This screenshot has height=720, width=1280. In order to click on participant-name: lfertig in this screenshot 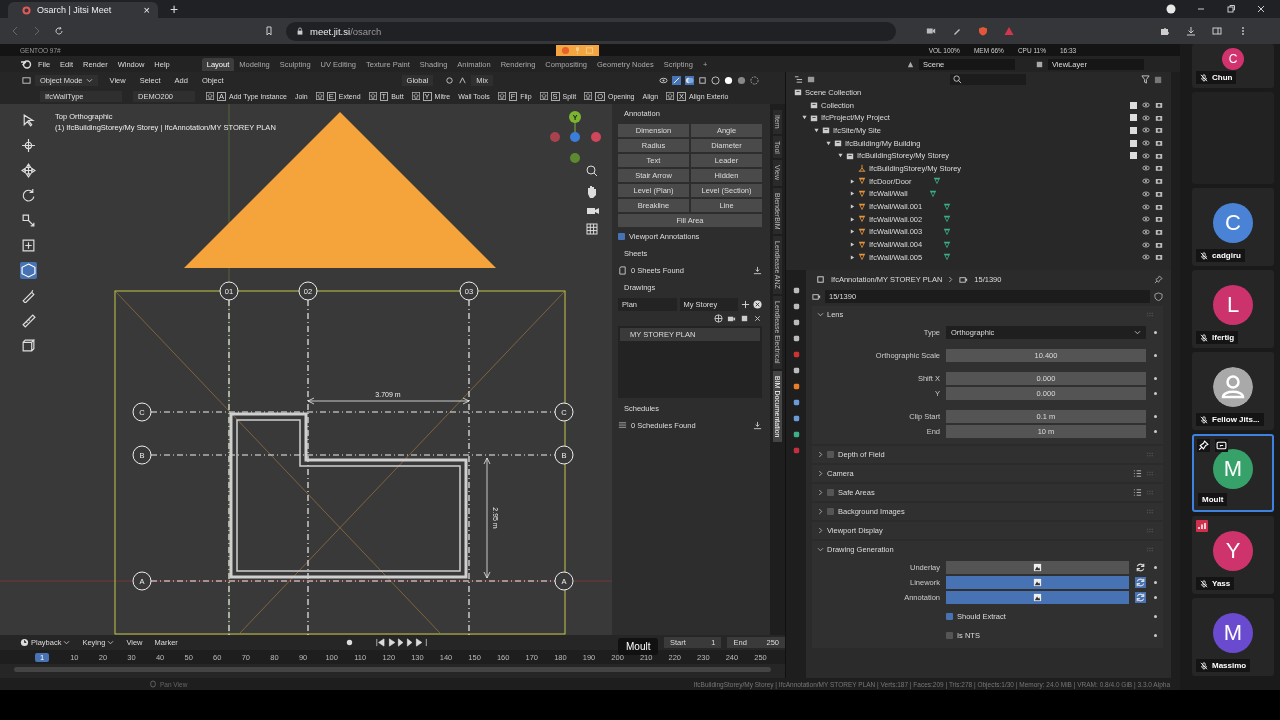, I will do `click(1223, 337)`.